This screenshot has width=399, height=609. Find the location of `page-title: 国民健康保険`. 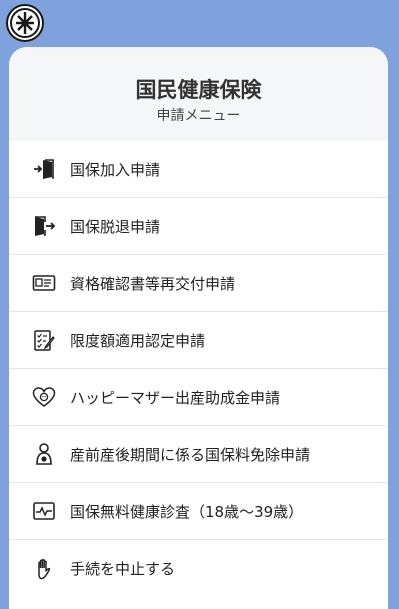

page-title: 国民健康保険 is located at coordinates (198, 90).